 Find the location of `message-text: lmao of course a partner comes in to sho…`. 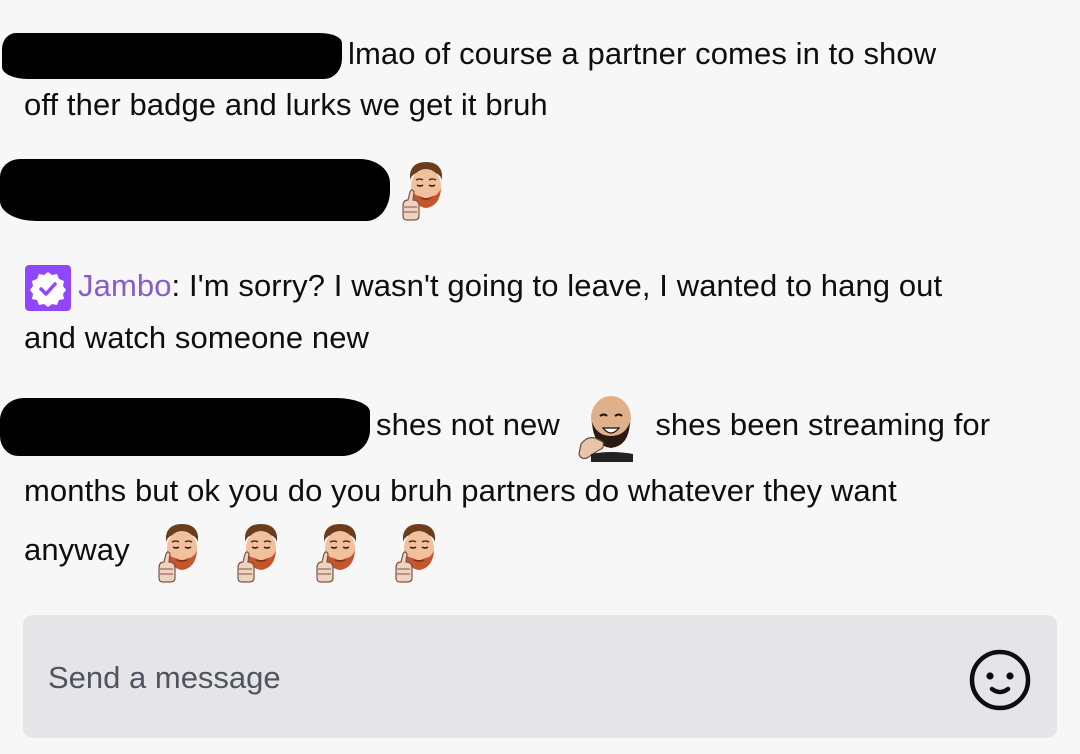

message-text: lmao of course a partner comes in to sho… is located at coordinates (642, 53).